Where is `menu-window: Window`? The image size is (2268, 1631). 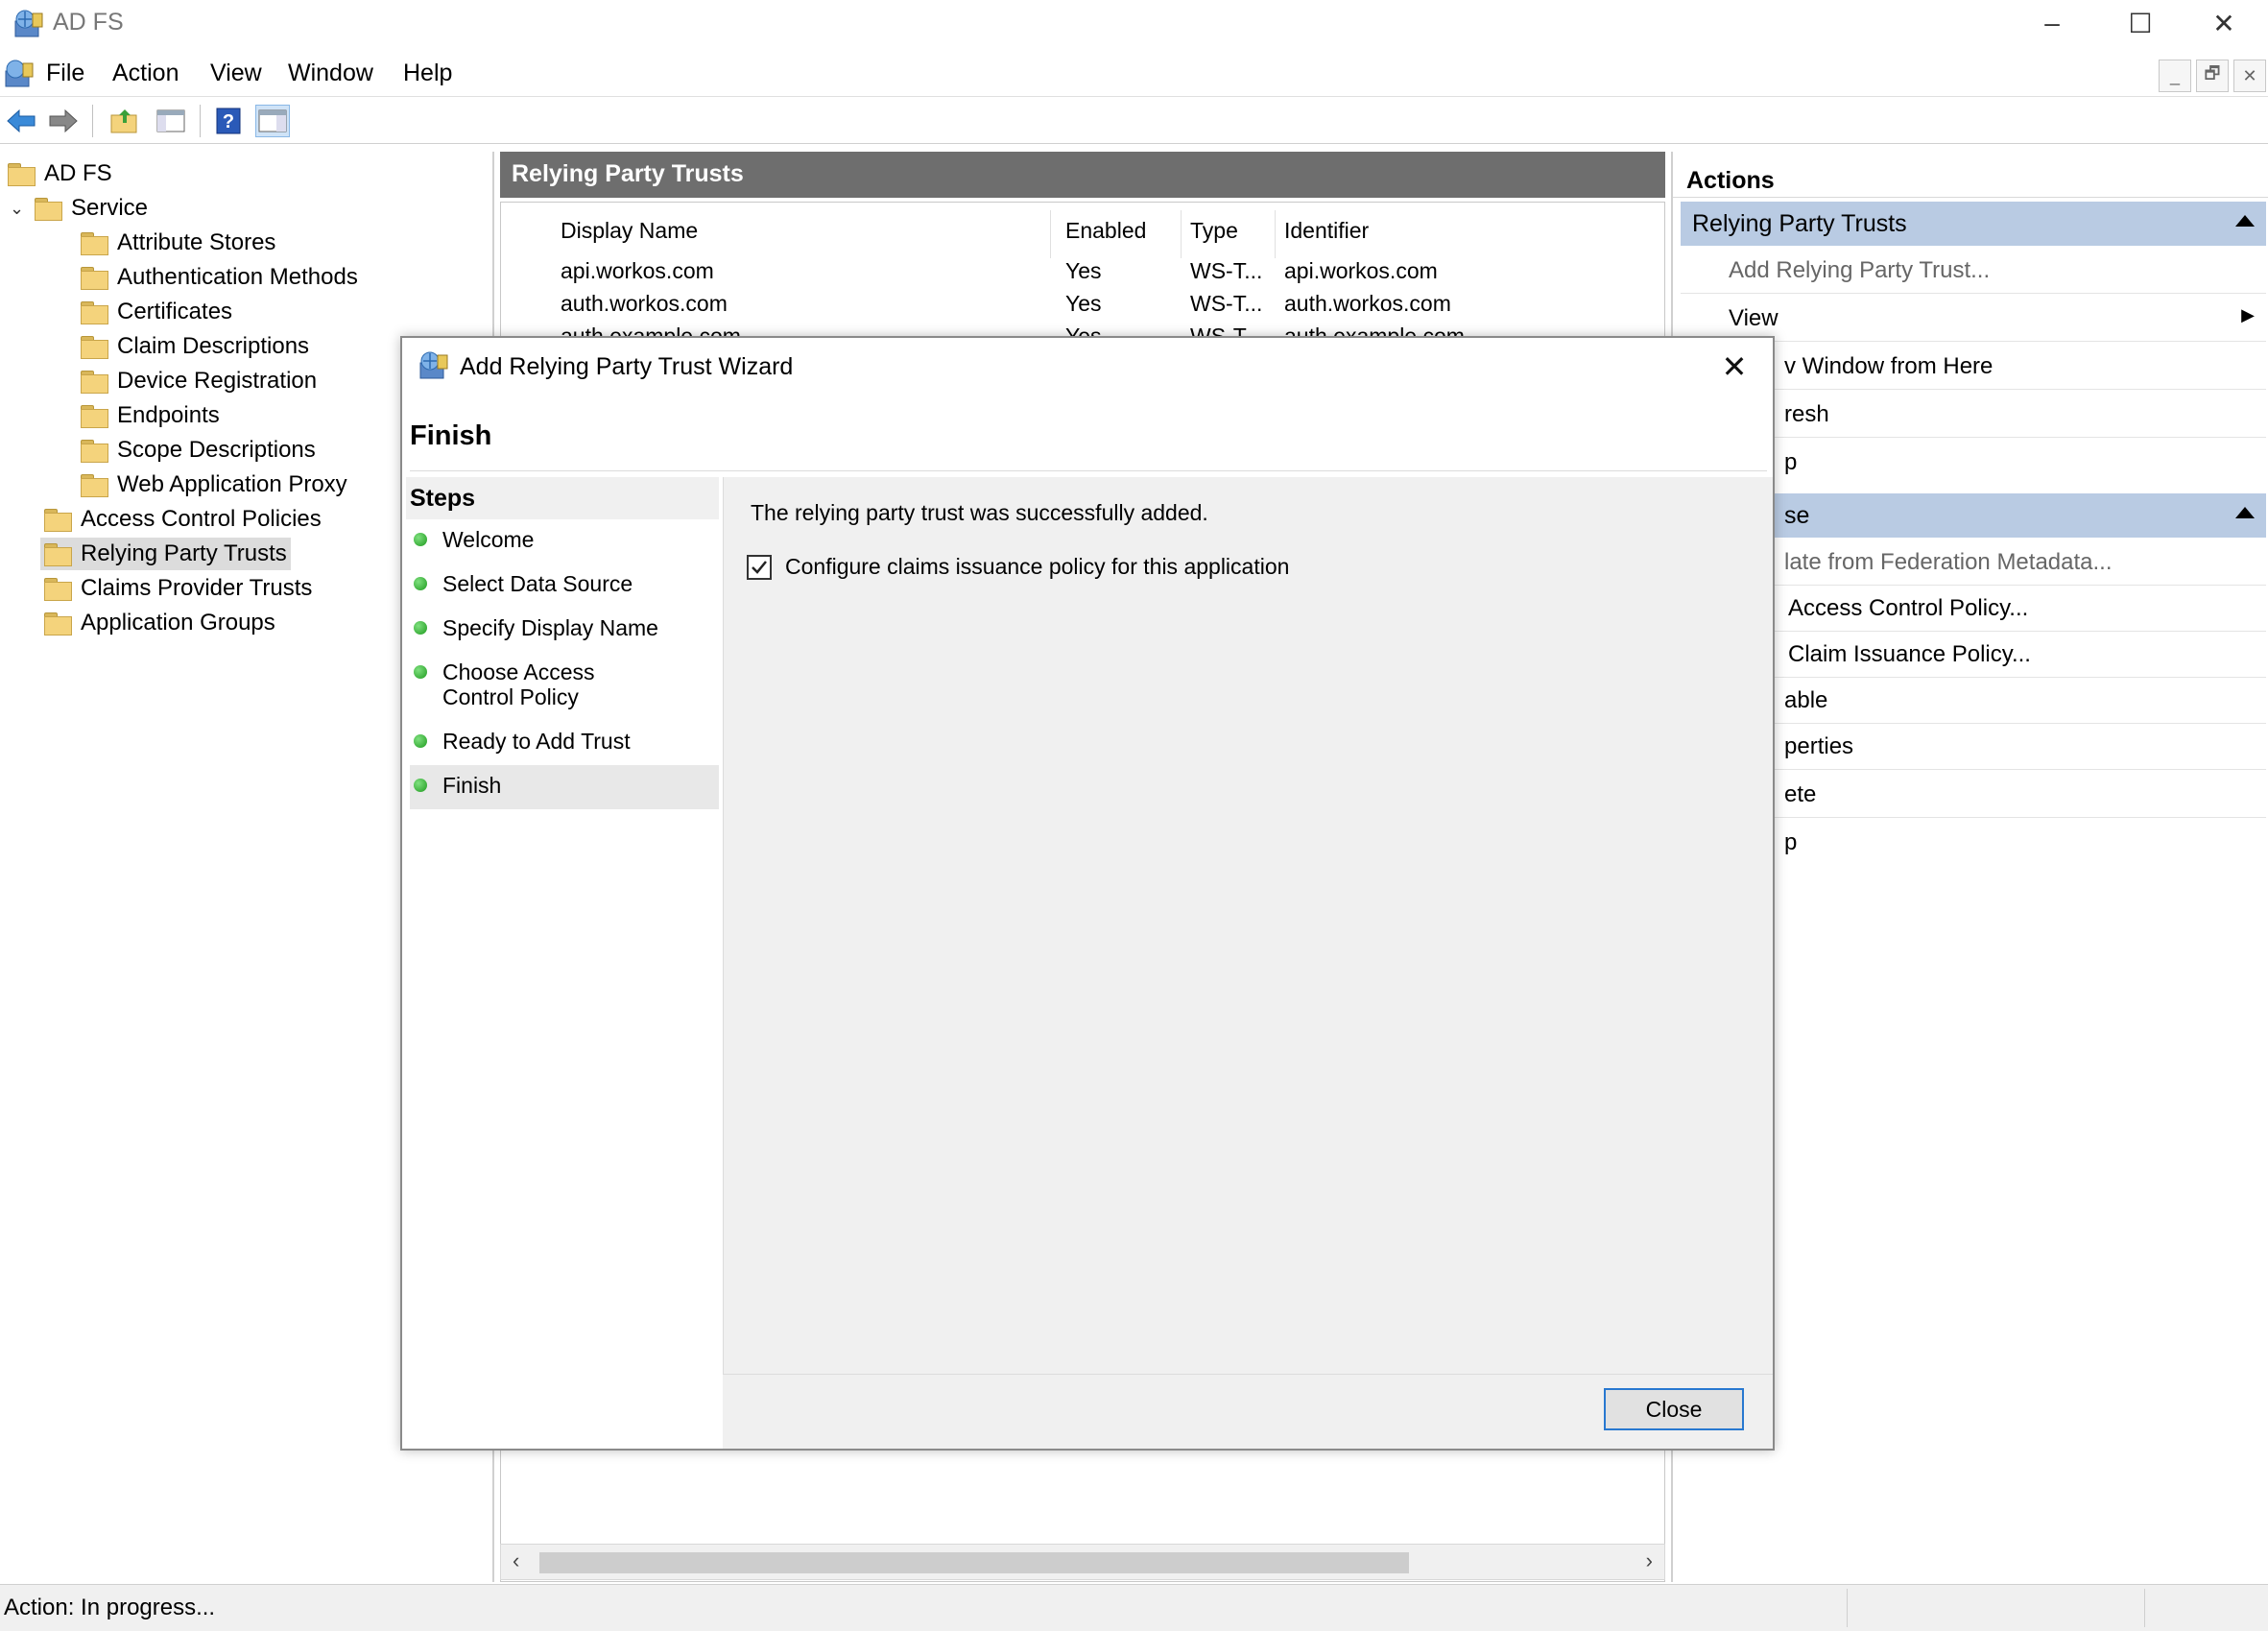
menu-window: Window is located at coordinates (330, 73).